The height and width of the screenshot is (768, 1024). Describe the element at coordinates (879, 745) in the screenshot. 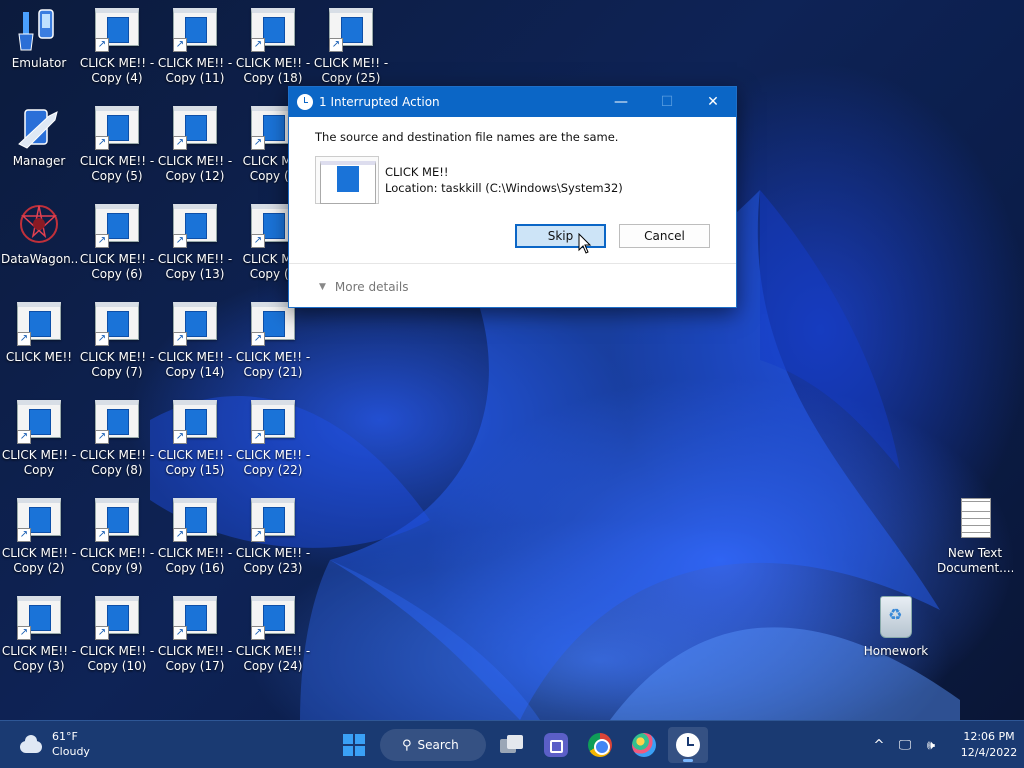

I see `chevron-up-icon: ^` at that location.